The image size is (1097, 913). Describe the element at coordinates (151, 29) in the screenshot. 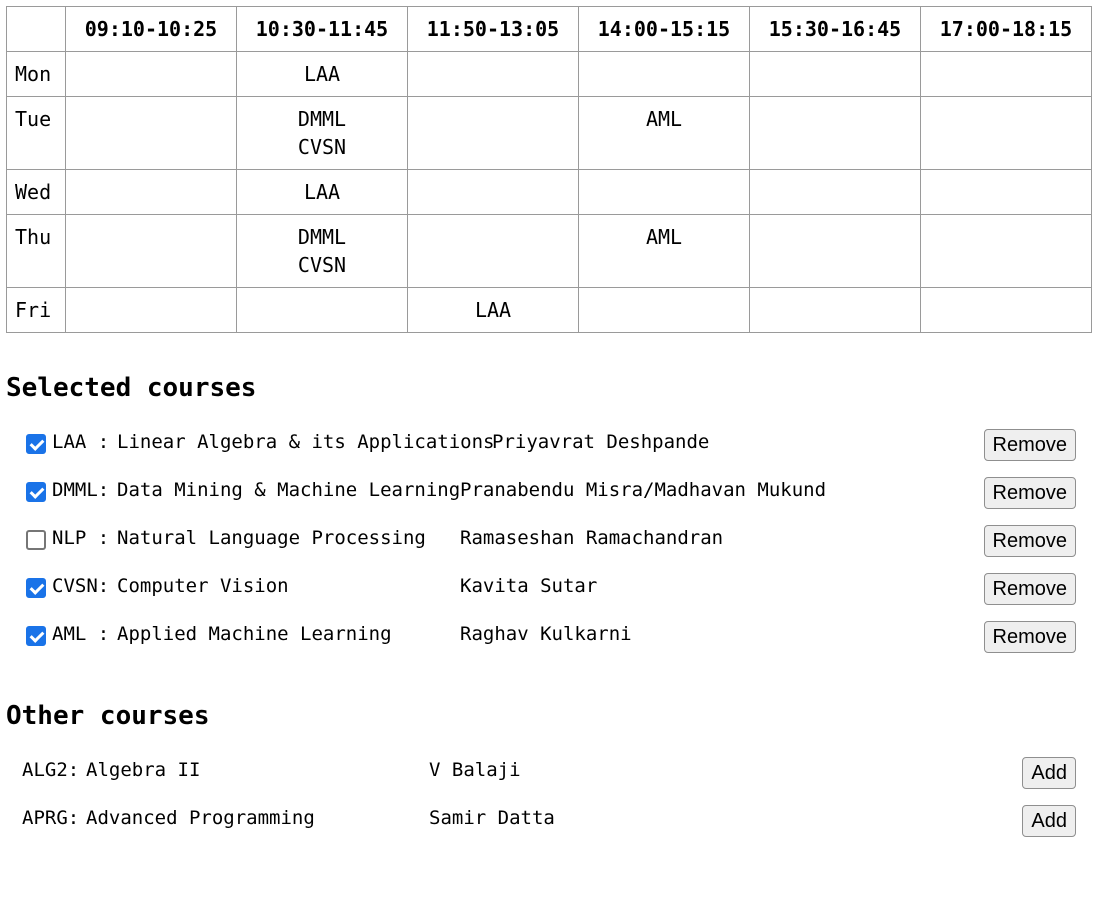

I see `slot-header: 09:10-10:25` at that location.